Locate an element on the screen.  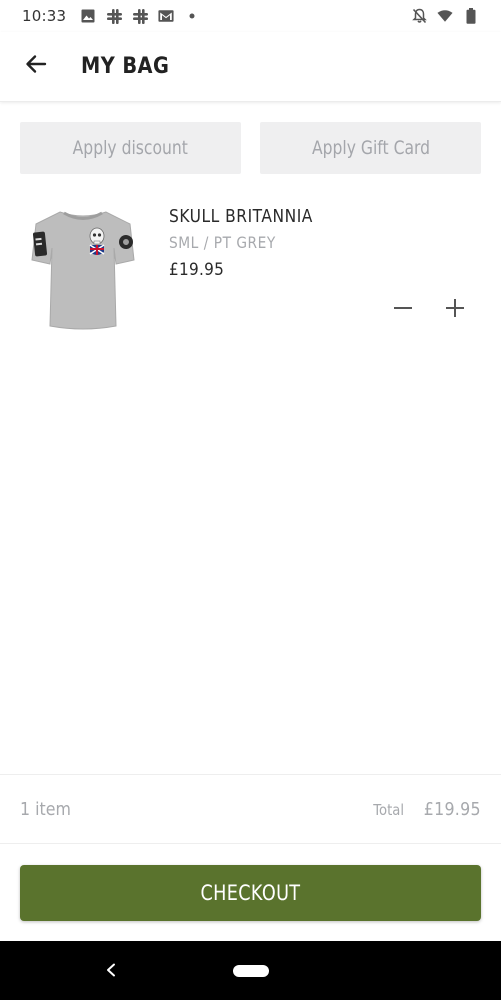
total-group: Total £19.95 is located at coordinates (425, 809).